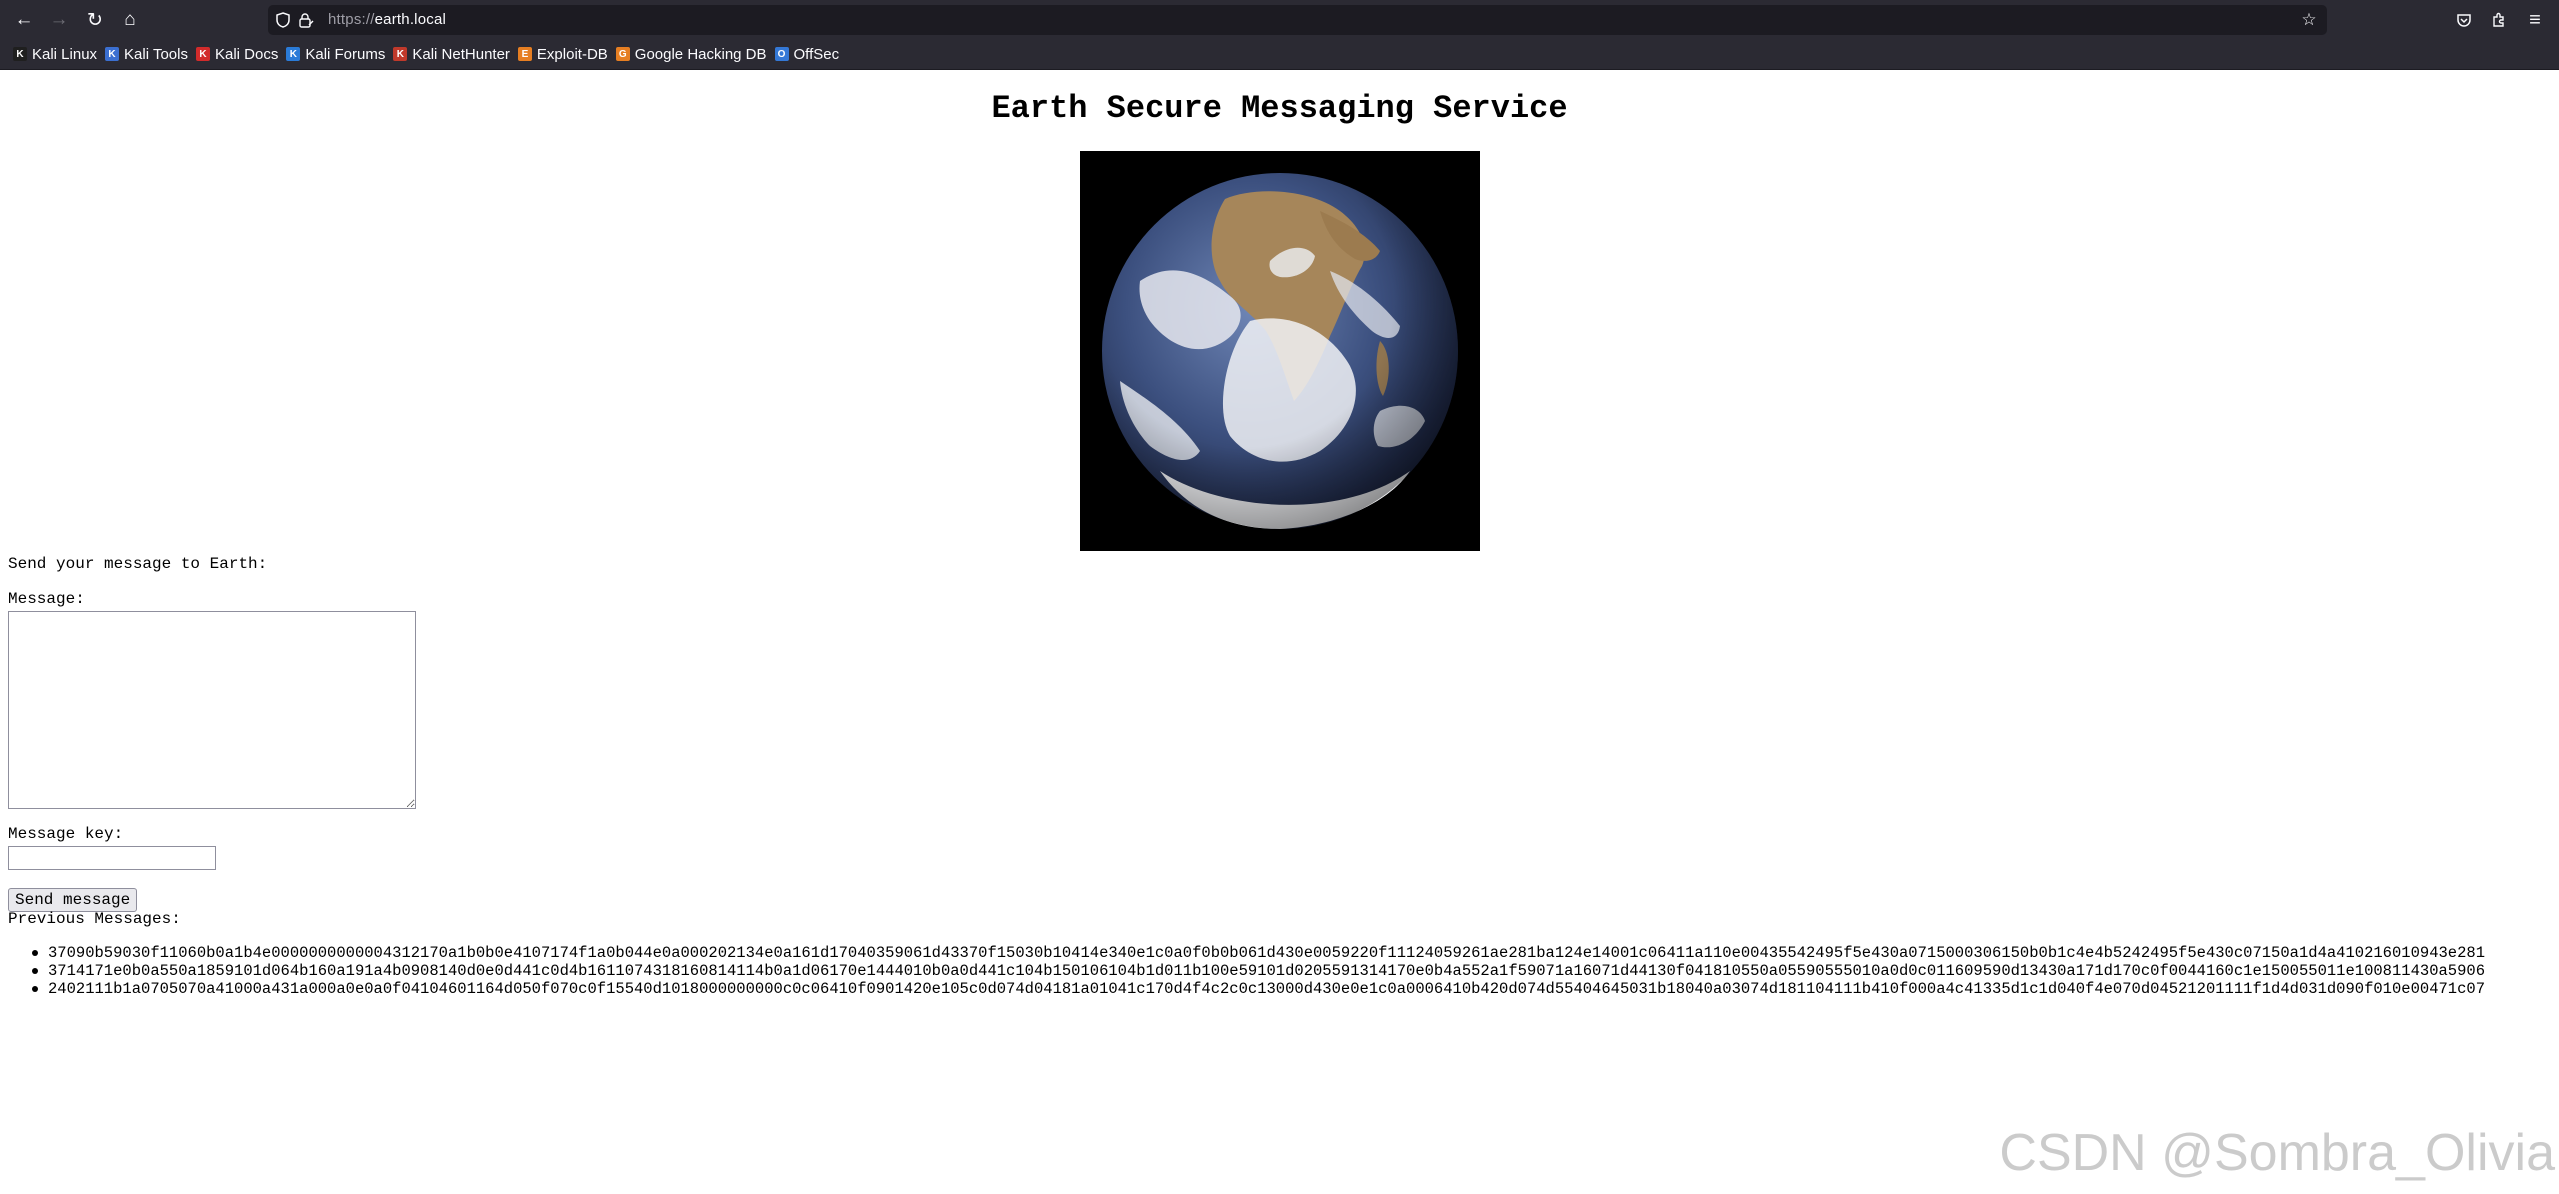  I want to click on bookmark-exploit-db: E Exploit-DB, so click(564, 54).